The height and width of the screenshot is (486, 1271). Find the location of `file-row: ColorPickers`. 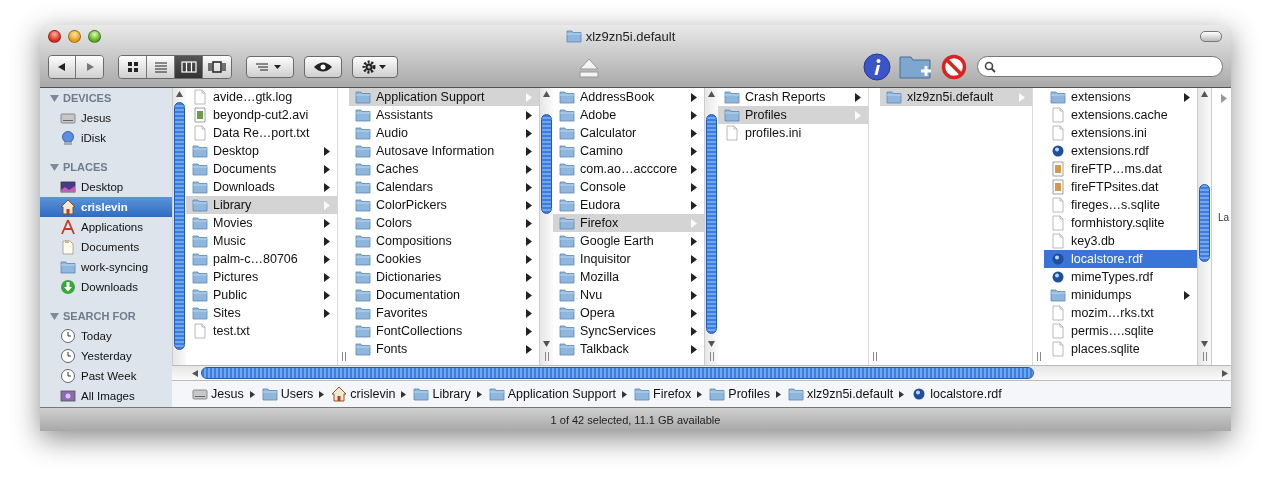

file-row: ColorPickers is located at coordinates (444, 205).